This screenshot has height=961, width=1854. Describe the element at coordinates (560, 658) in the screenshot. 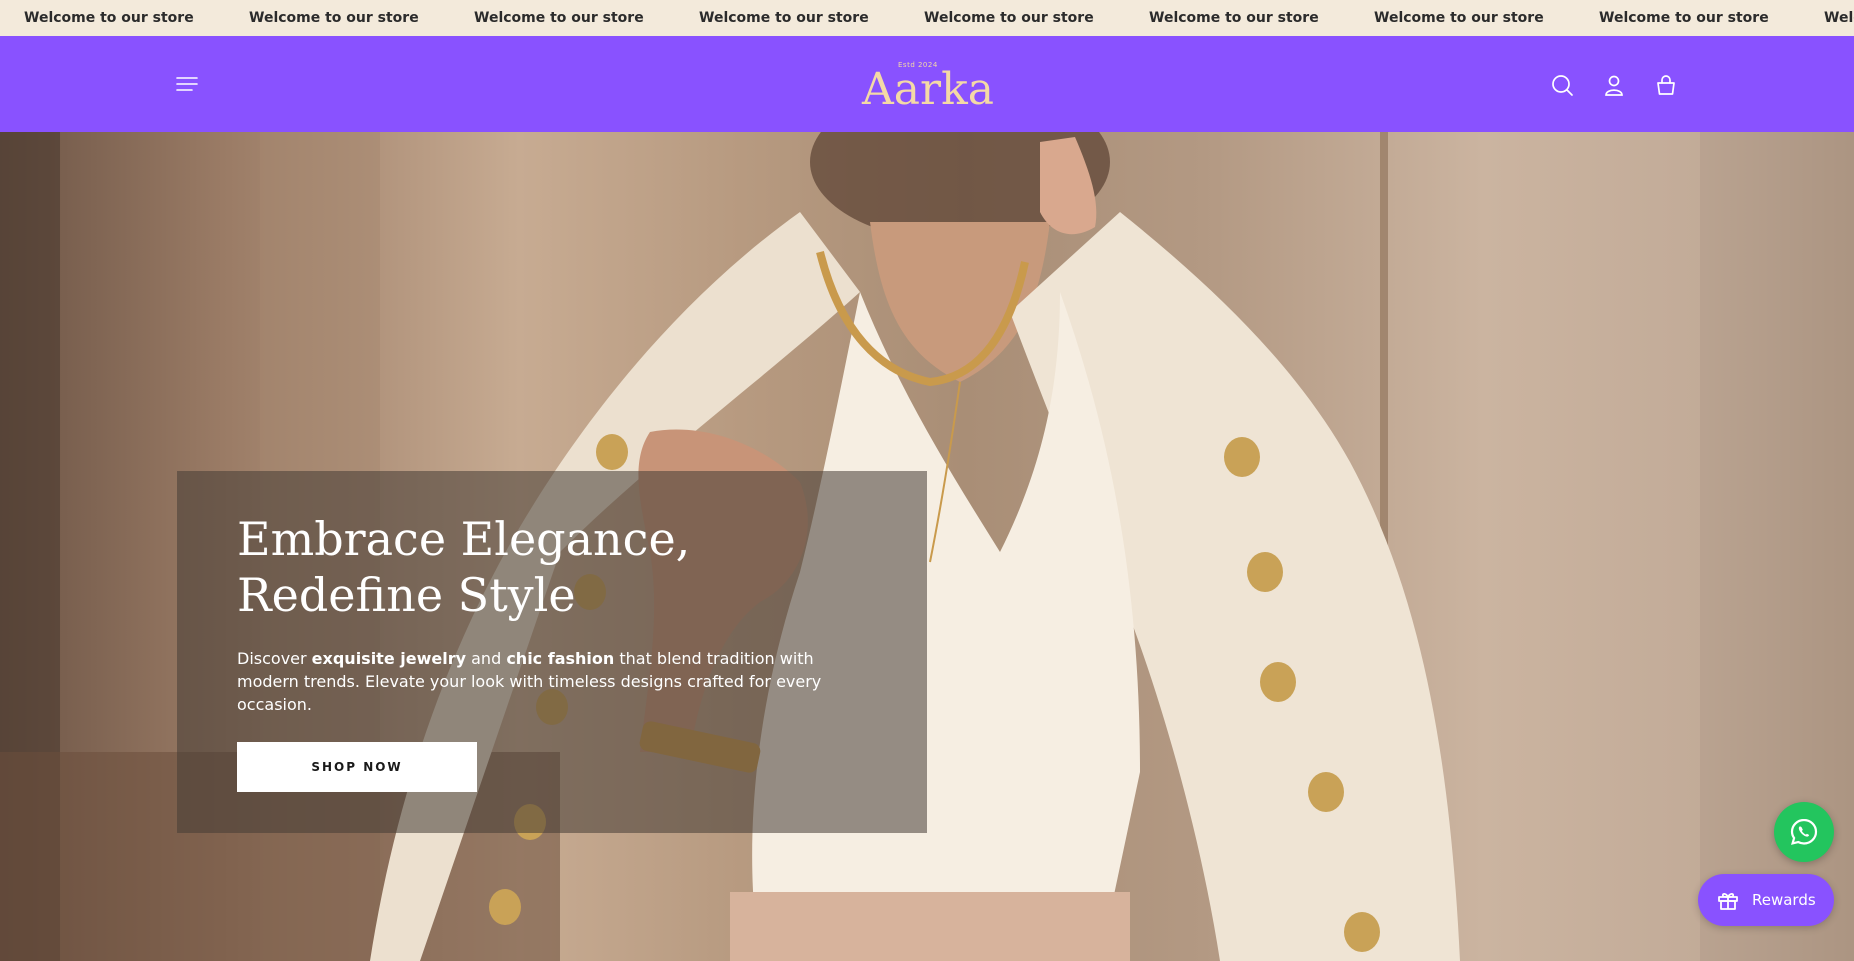

I see `hero-desc-bold-fashion: chic fashion` at that location.